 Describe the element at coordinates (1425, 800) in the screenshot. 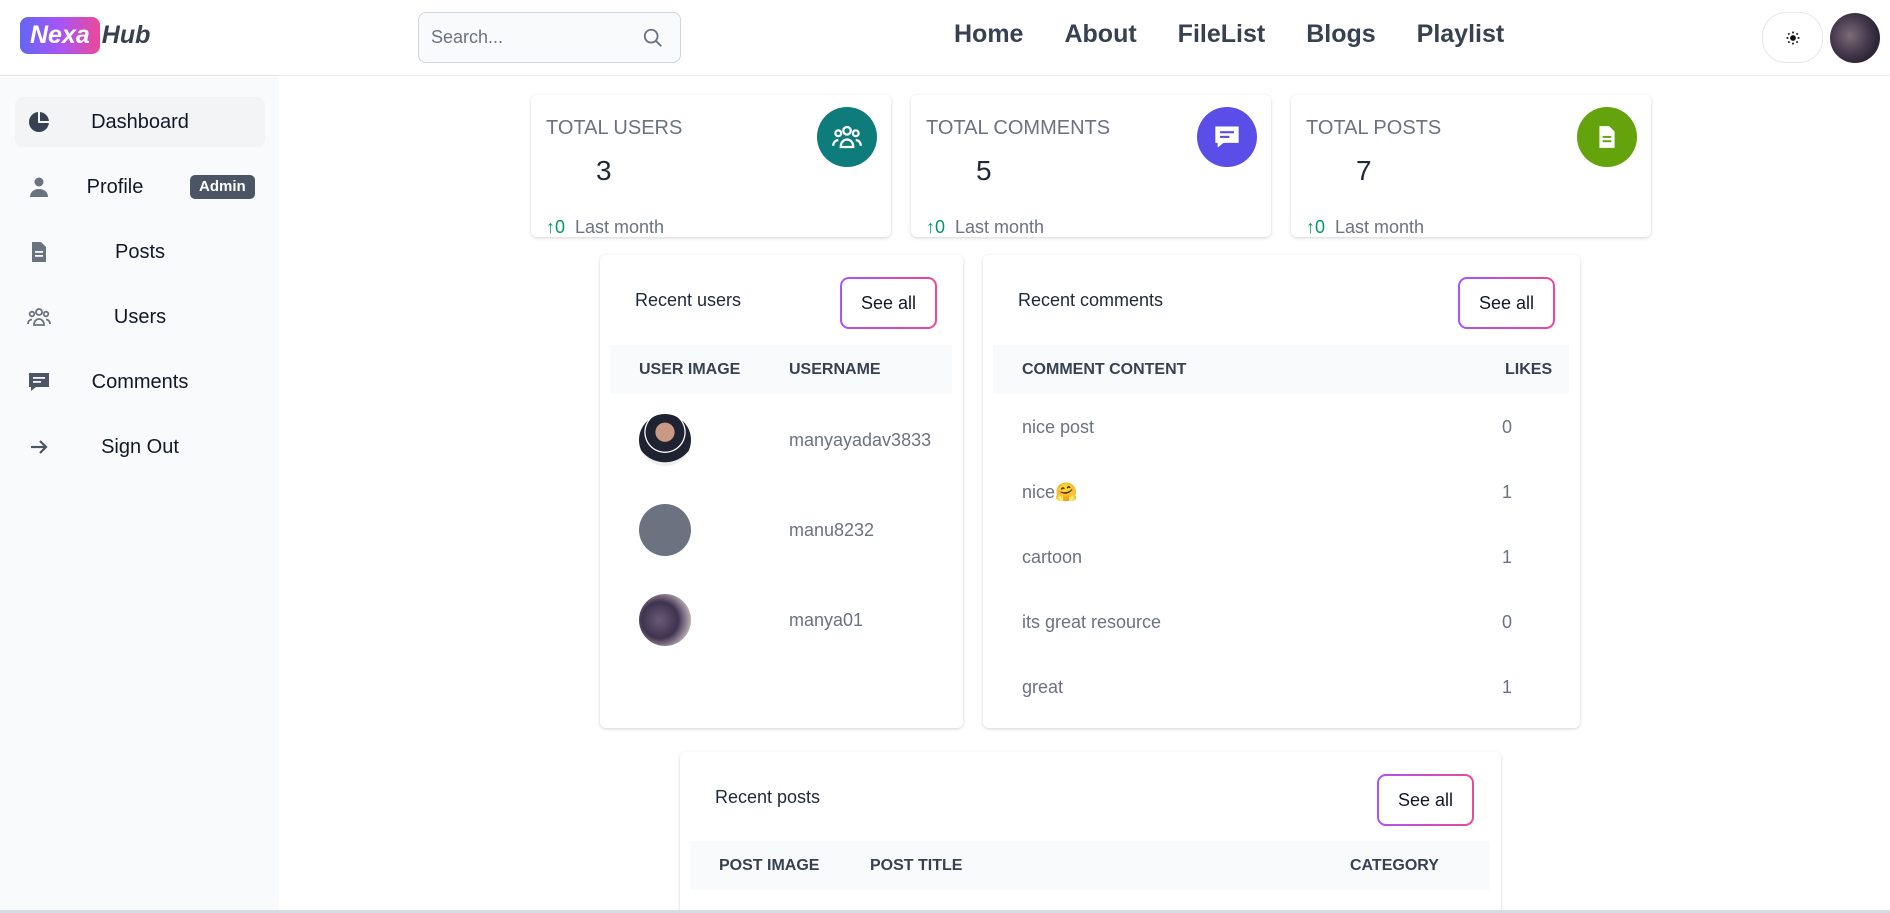

I see `see-all-posts-button: See all` at that location.